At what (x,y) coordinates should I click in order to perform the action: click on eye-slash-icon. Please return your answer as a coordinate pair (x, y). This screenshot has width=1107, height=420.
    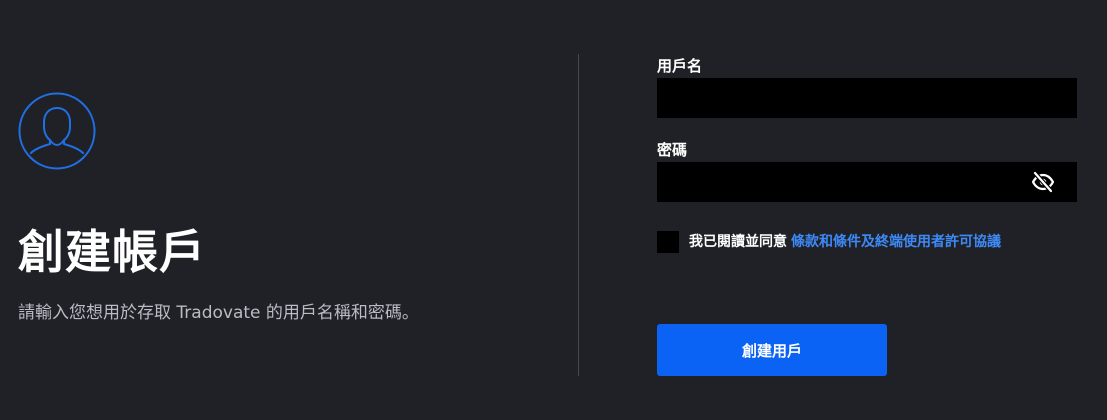
    Looking at the image, I should click on (1043, 182).